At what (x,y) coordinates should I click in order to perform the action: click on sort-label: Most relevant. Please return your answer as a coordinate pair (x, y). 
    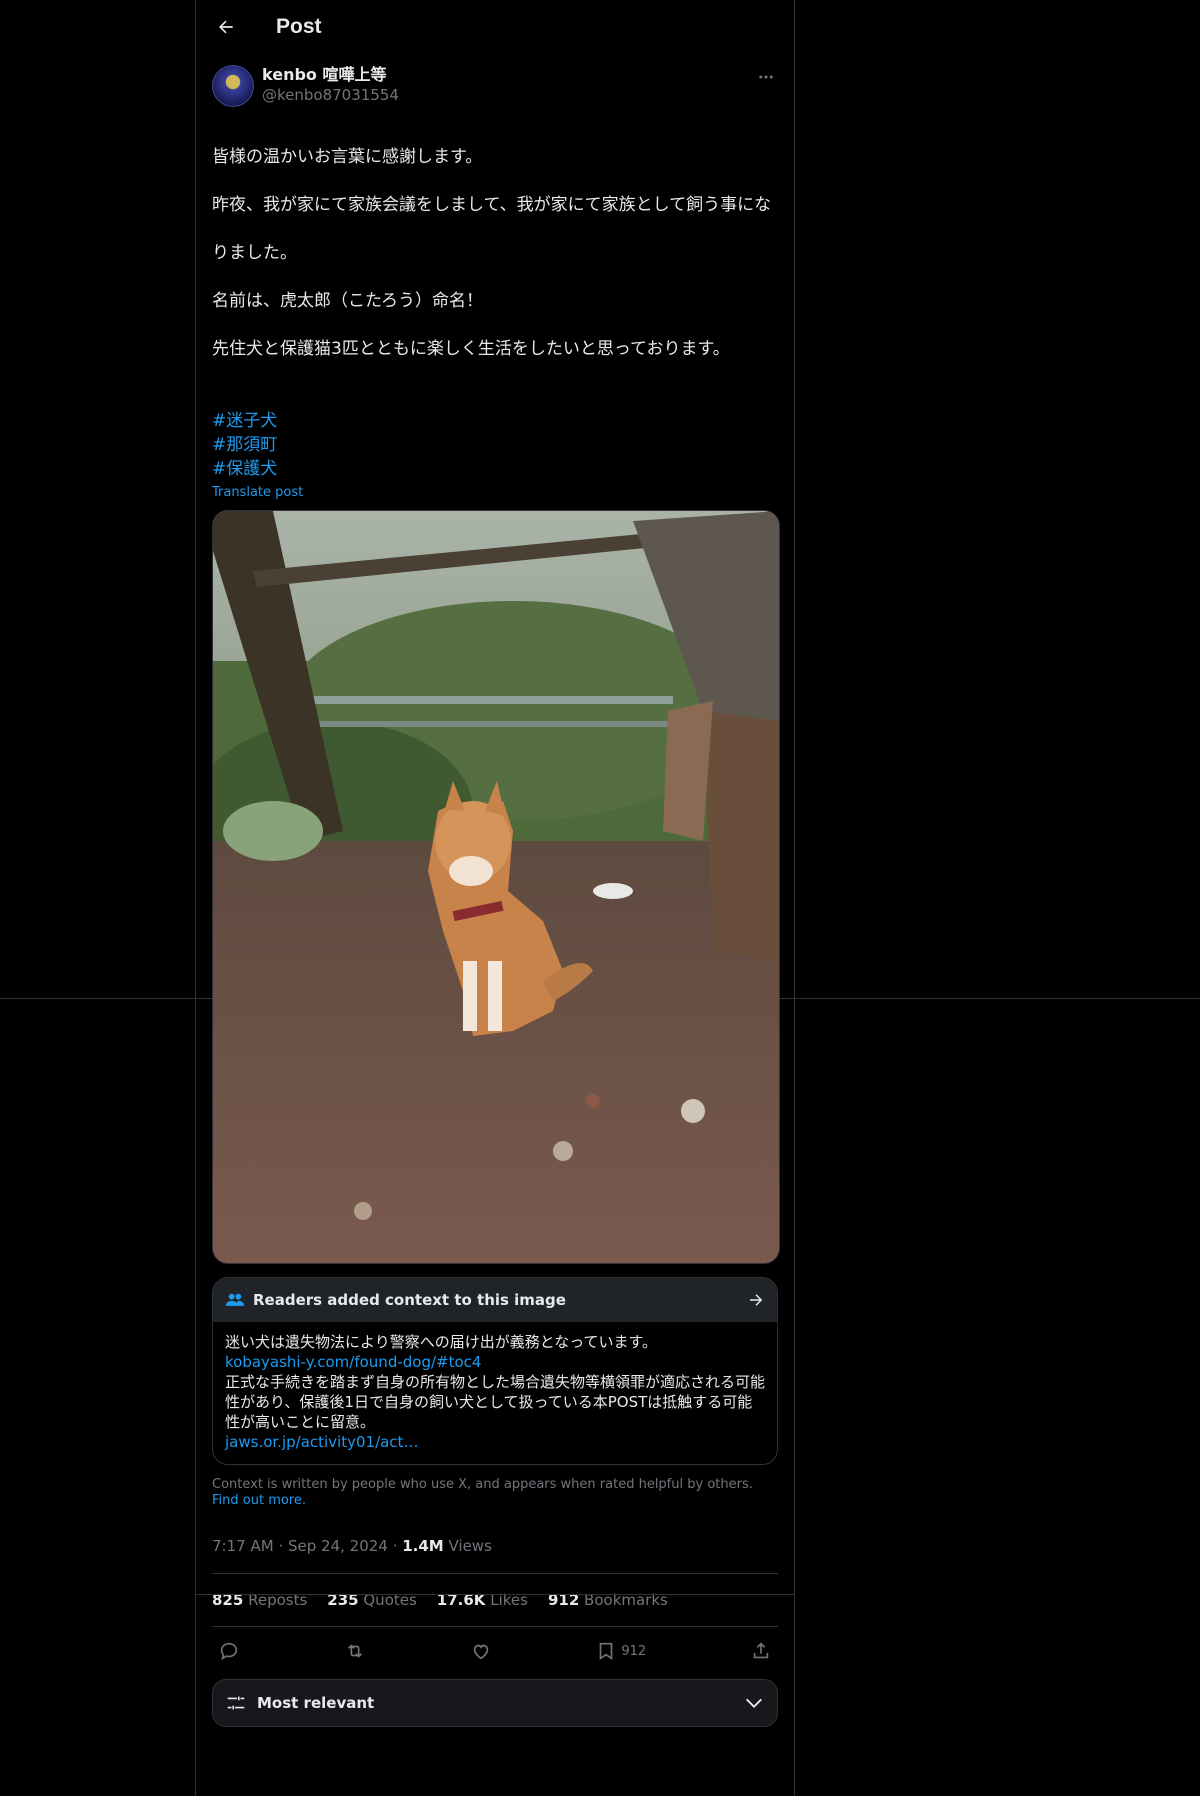
    Looking at the image, I should click on (316, 1703).